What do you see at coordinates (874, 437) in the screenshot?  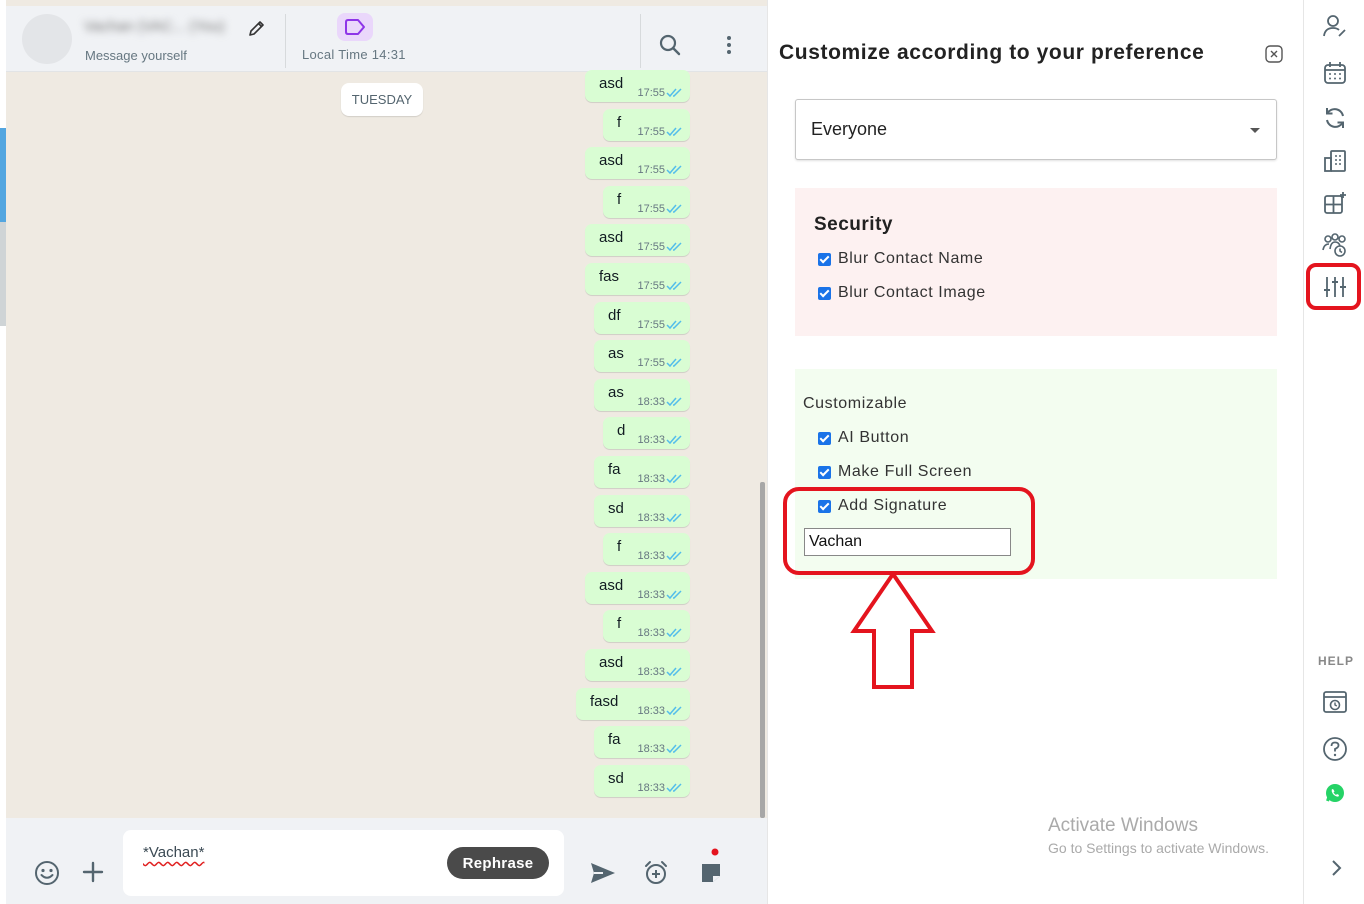 I see `option-label: AI Button` at bounding box center [874, 437].